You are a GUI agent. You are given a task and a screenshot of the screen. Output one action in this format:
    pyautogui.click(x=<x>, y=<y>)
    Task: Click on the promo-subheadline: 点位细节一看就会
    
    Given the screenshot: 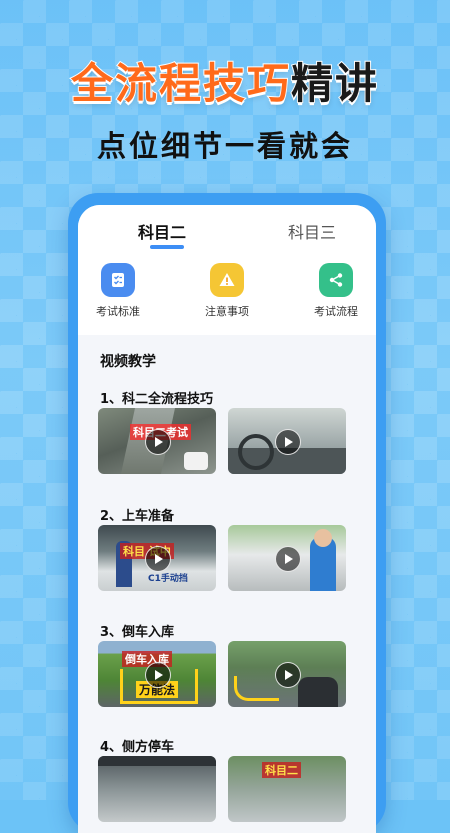 What is the action you would take?
    pyautogui.click(x=224, y=146)
    